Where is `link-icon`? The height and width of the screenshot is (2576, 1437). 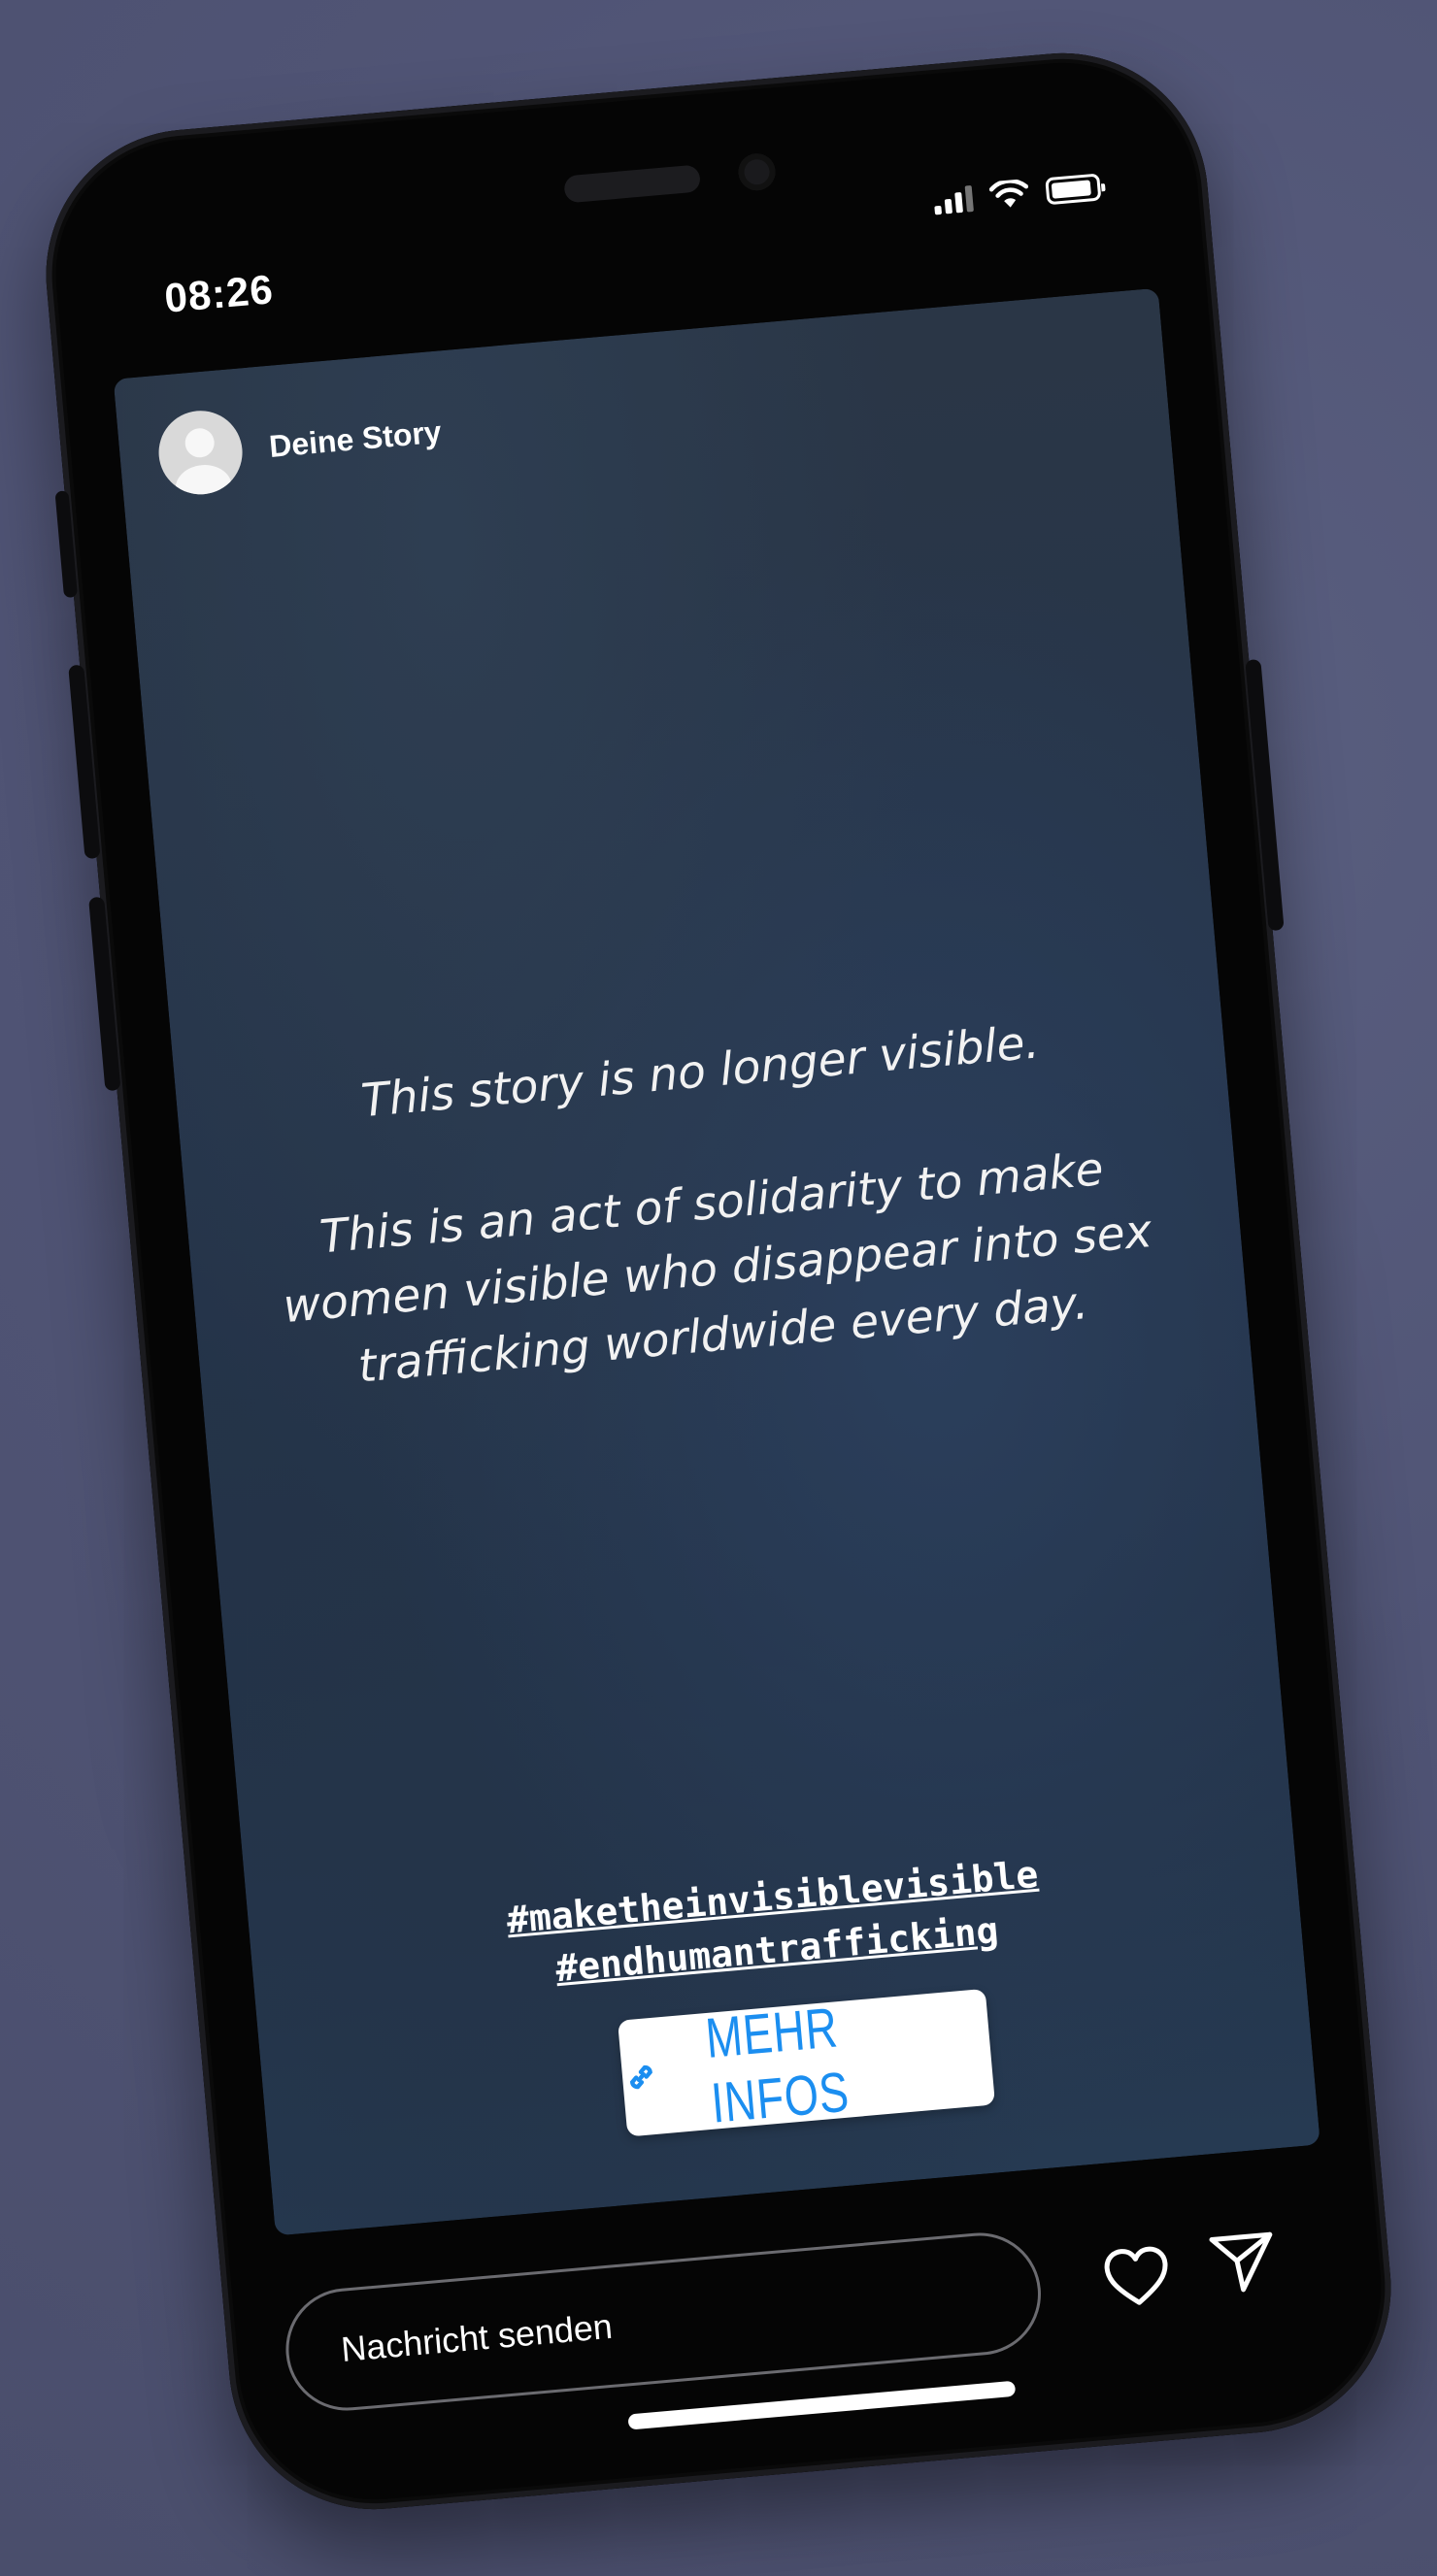 link-icon is located at coordinates (640, 2077).